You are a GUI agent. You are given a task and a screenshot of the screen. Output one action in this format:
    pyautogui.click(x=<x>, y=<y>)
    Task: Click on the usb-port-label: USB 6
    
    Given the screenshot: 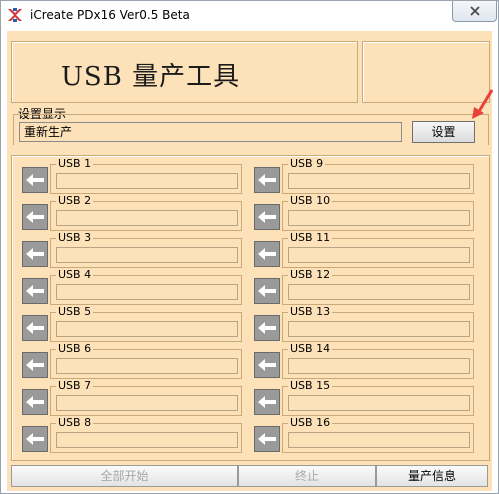 What is the action you would take?
    pyautogui.click(x=75, y=348)
    